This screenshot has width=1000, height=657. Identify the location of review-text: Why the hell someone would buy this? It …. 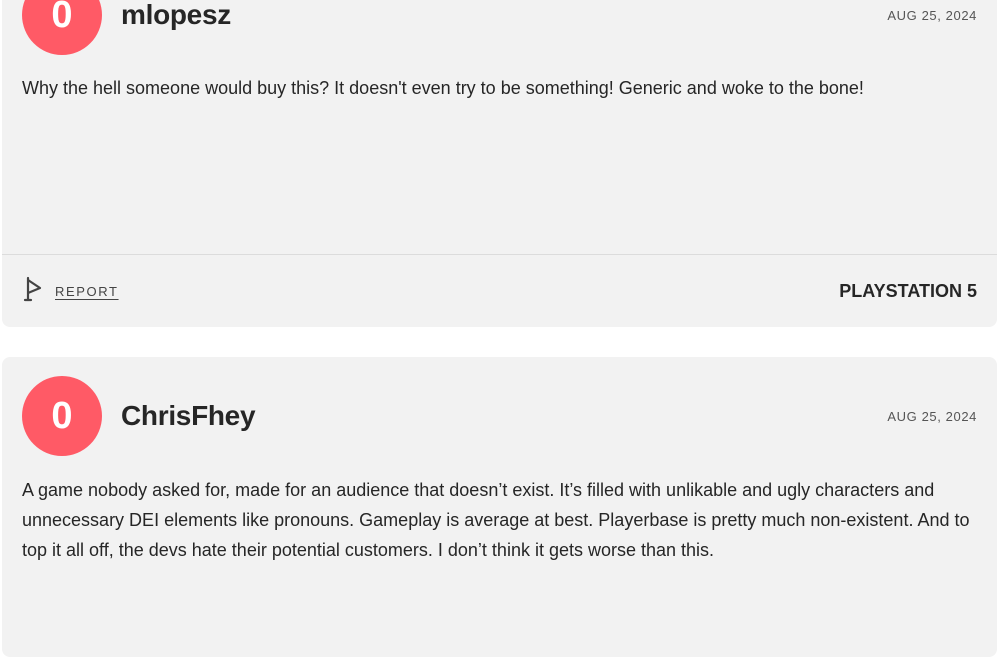
(443, 88).